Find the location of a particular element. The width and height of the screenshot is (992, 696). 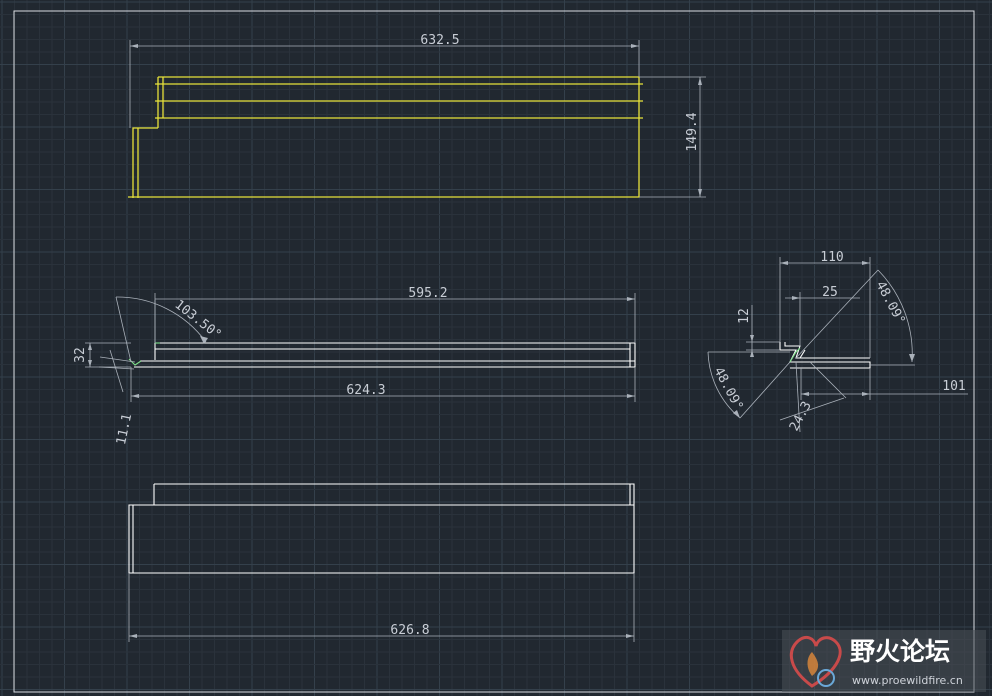

top-view-height-label: 149.4 is located at coordinates (692, 131).